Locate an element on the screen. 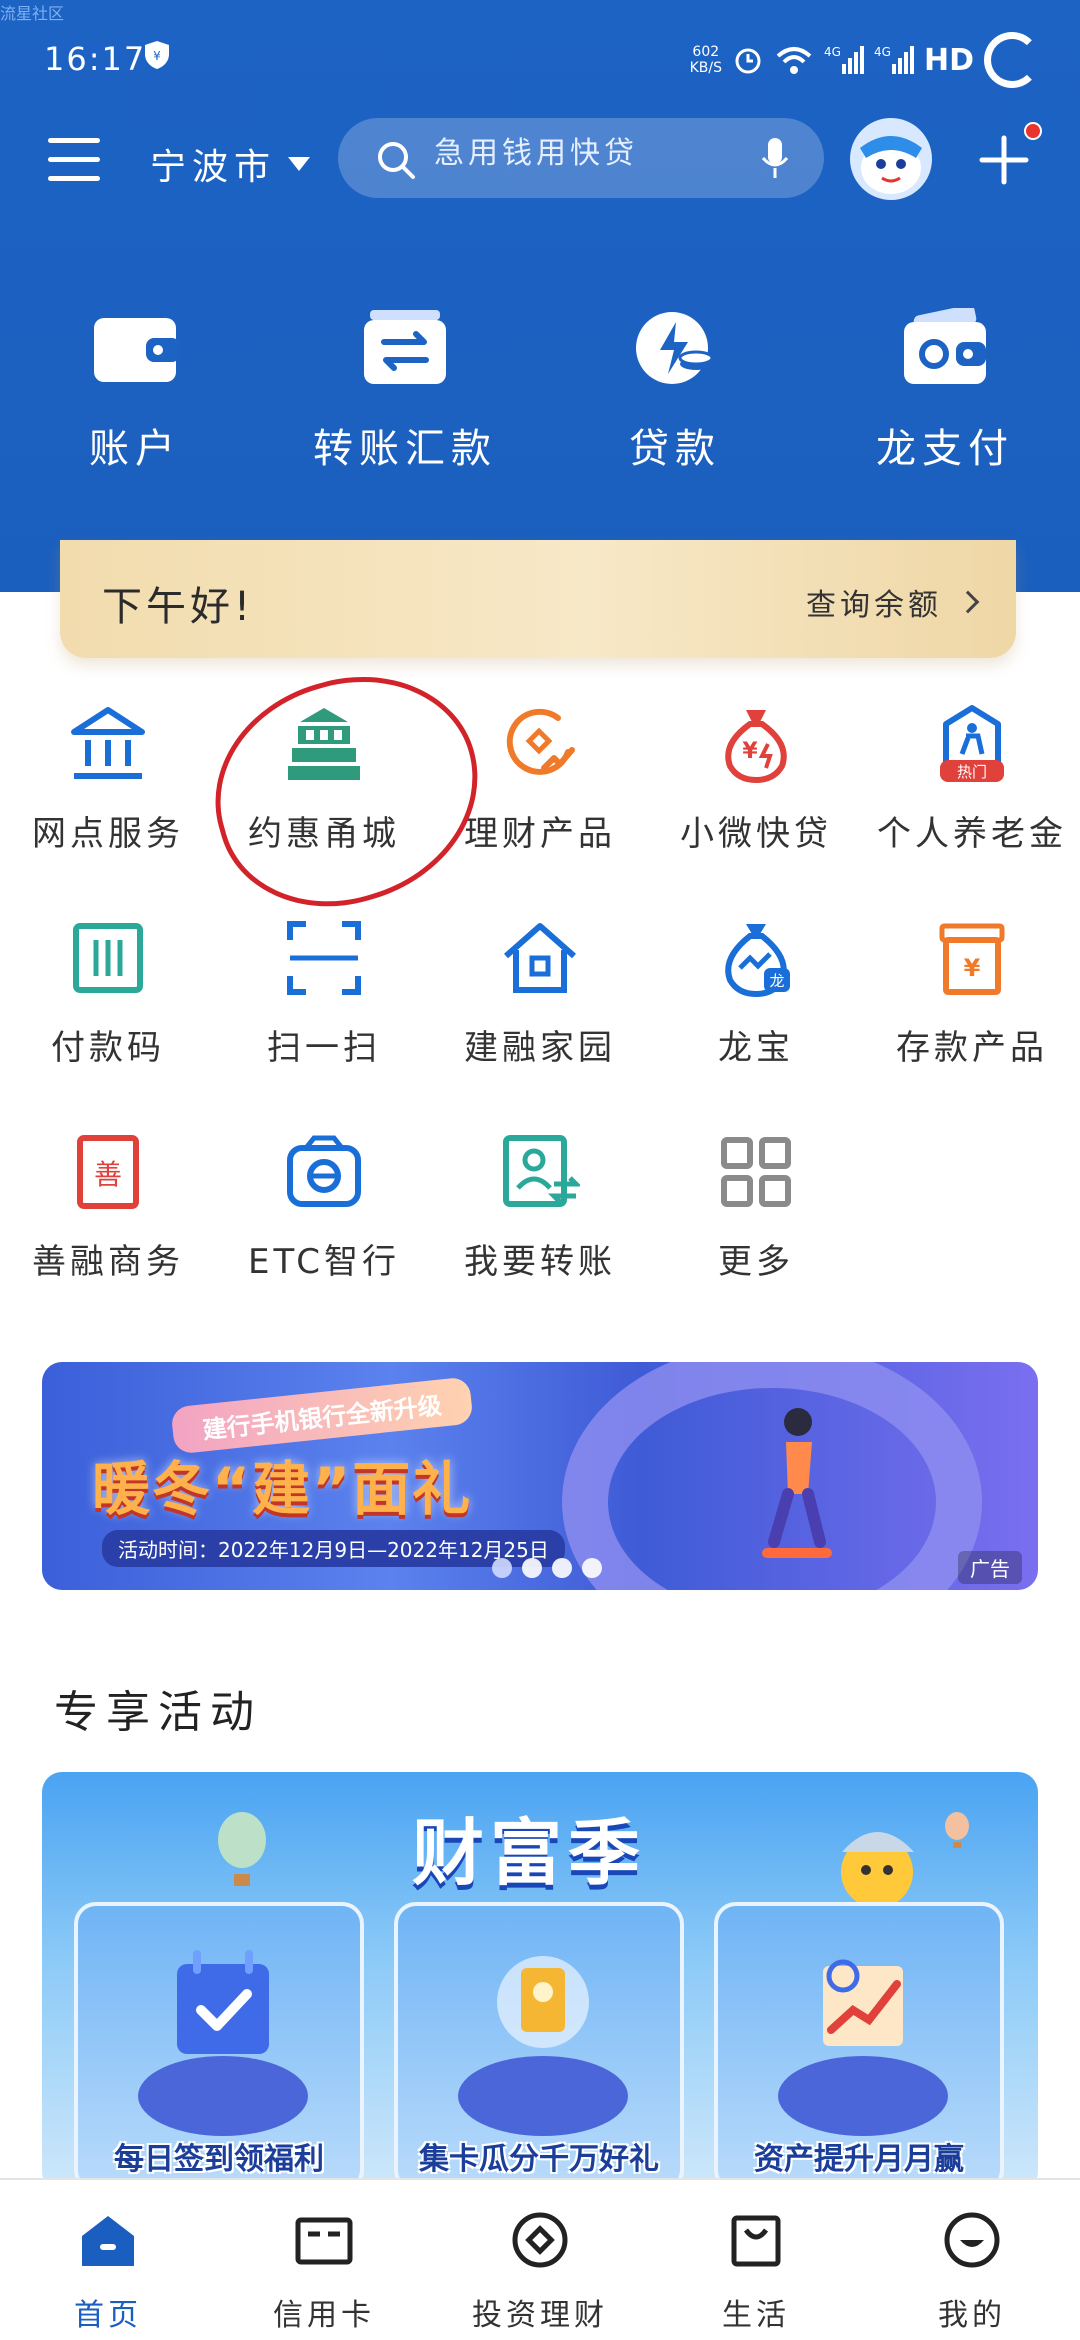 The image size is (1080, 2340). nav-invest: 投资理财 is located at coordinates (540, 2260).